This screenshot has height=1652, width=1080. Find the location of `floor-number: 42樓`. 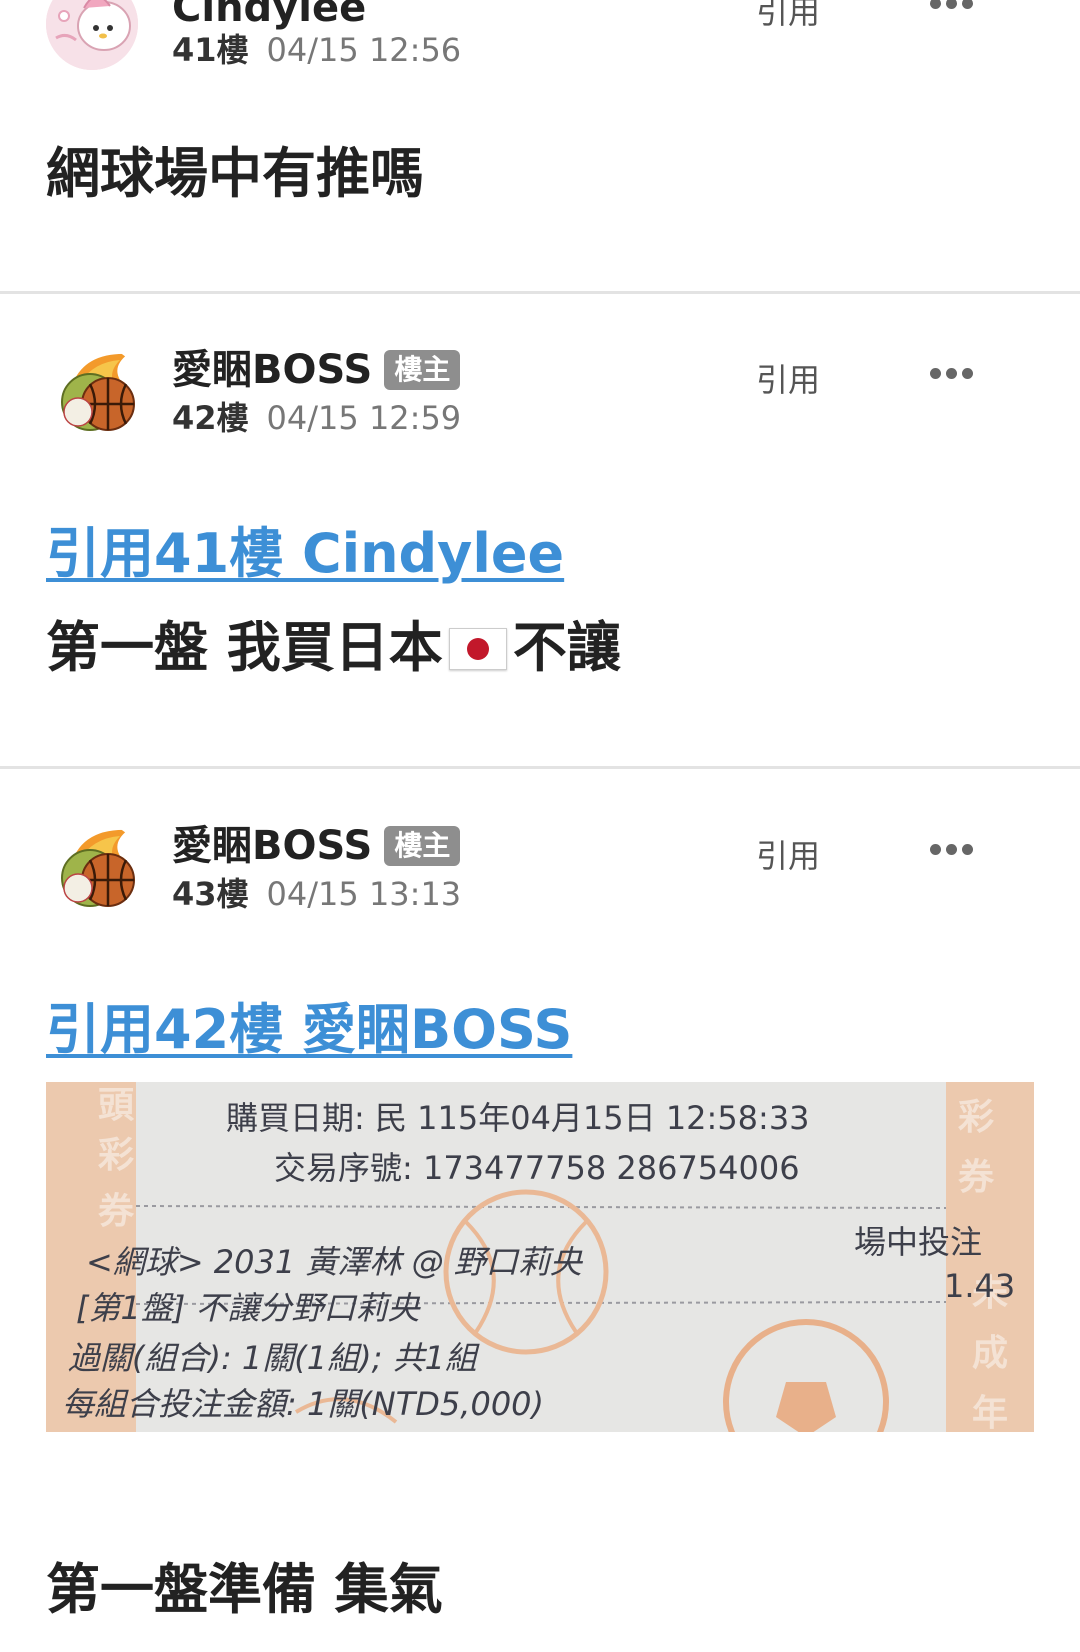

floor-number: 42樓 is located at coordinates (210, 418).